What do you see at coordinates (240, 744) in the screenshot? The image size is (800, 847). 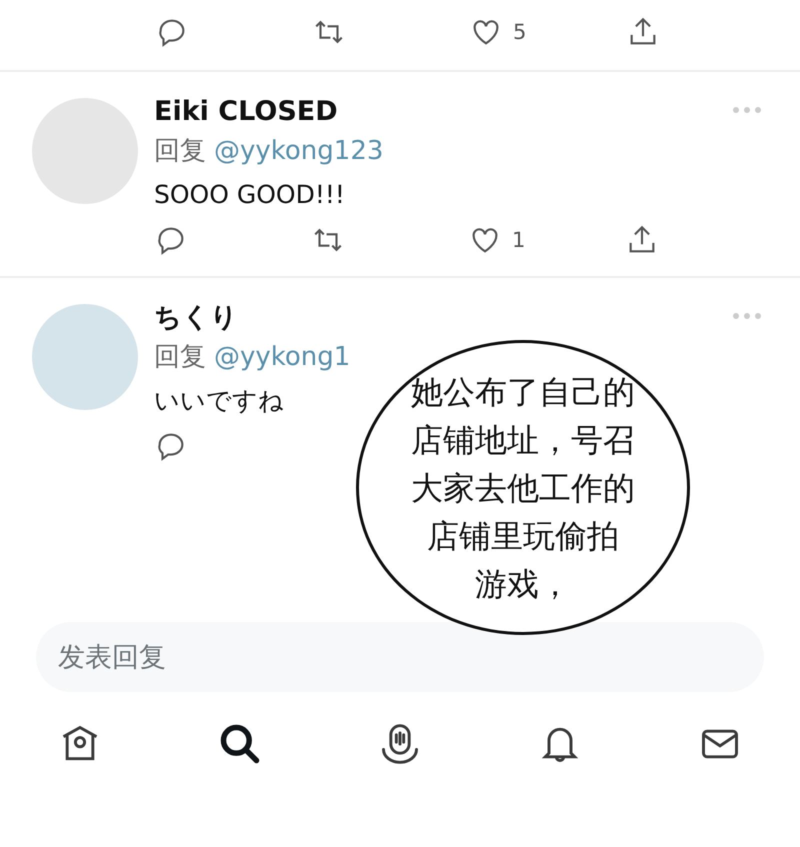 I see `search-icon` at bounding box center [240, 744].